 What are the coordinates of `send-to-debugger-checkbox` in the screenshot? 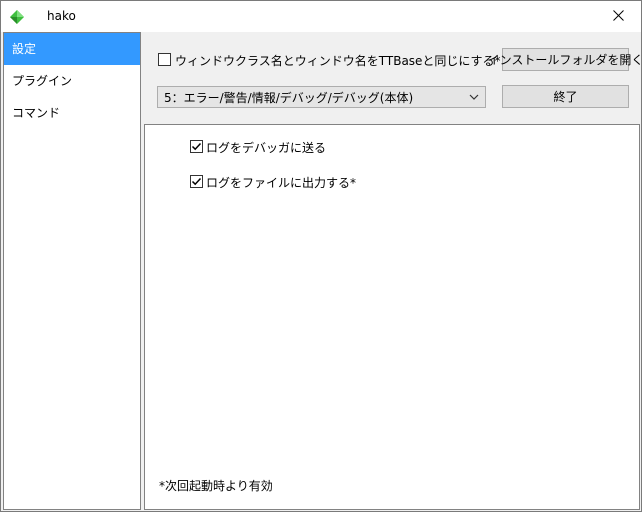 It's located at (196, 146).